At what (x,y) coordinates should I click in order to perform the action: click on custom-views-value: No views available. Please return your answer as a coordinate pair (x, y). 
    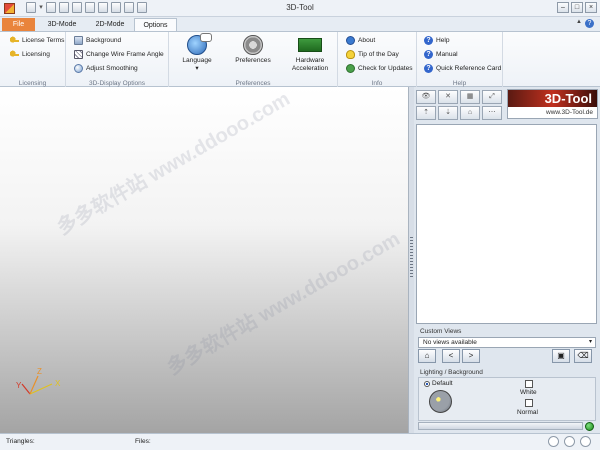
    Looking at the image, I should click on (450, 342).